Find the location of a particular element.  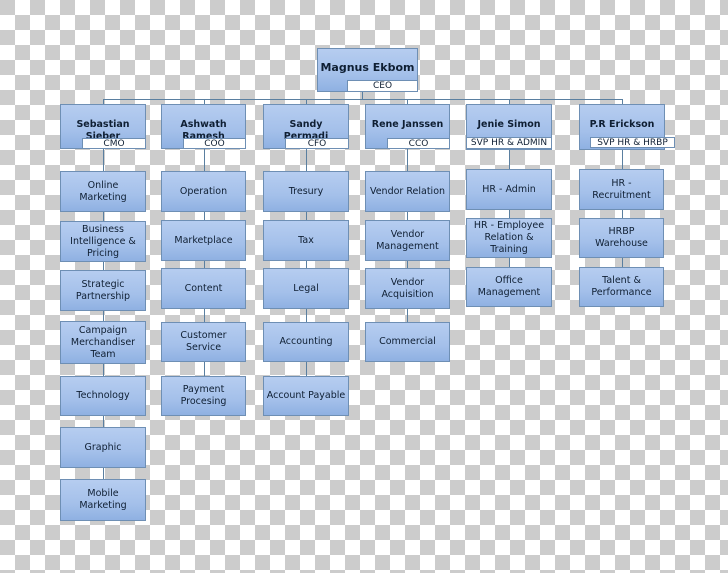

unit-box: Talent & Performance is located at coordinates (621, 287).